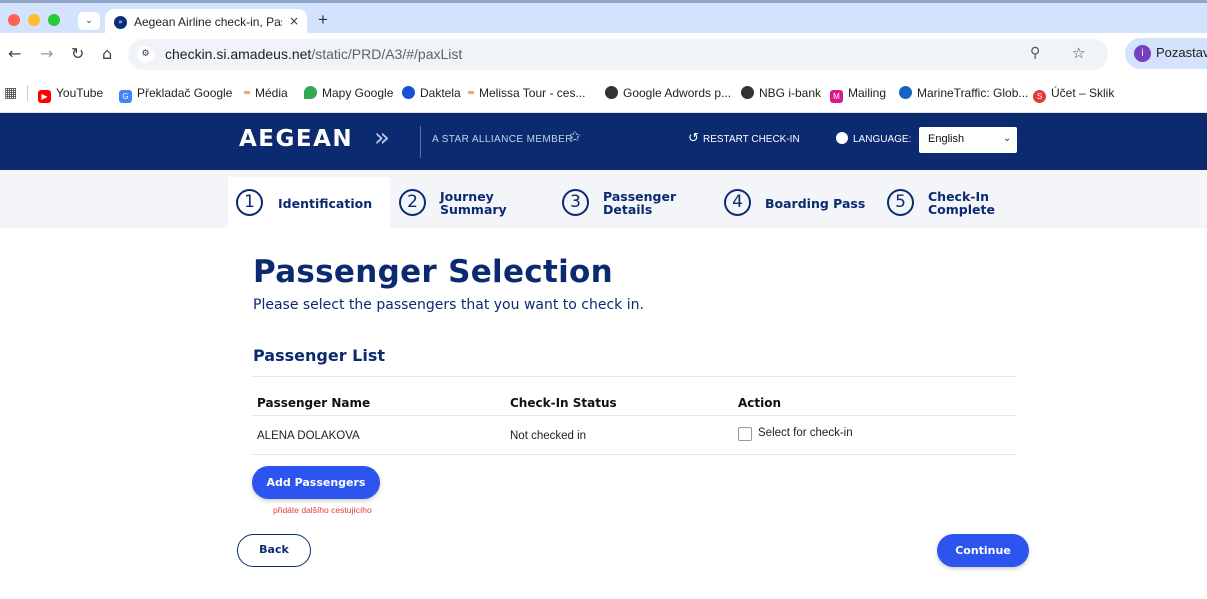  I want to click on bookmark-sklik: S Účet – Sklik, so click(1073, 94).